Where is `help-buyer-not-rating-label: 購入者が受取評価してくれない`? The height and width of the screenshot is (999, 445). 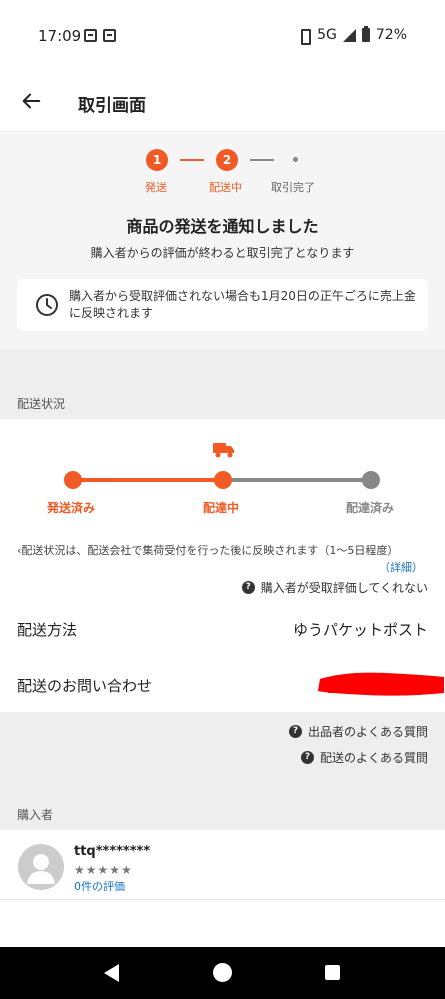
help-buyer-not-rating-label: 購入者が受取評価してくれない is located at coordinates (344, 588).